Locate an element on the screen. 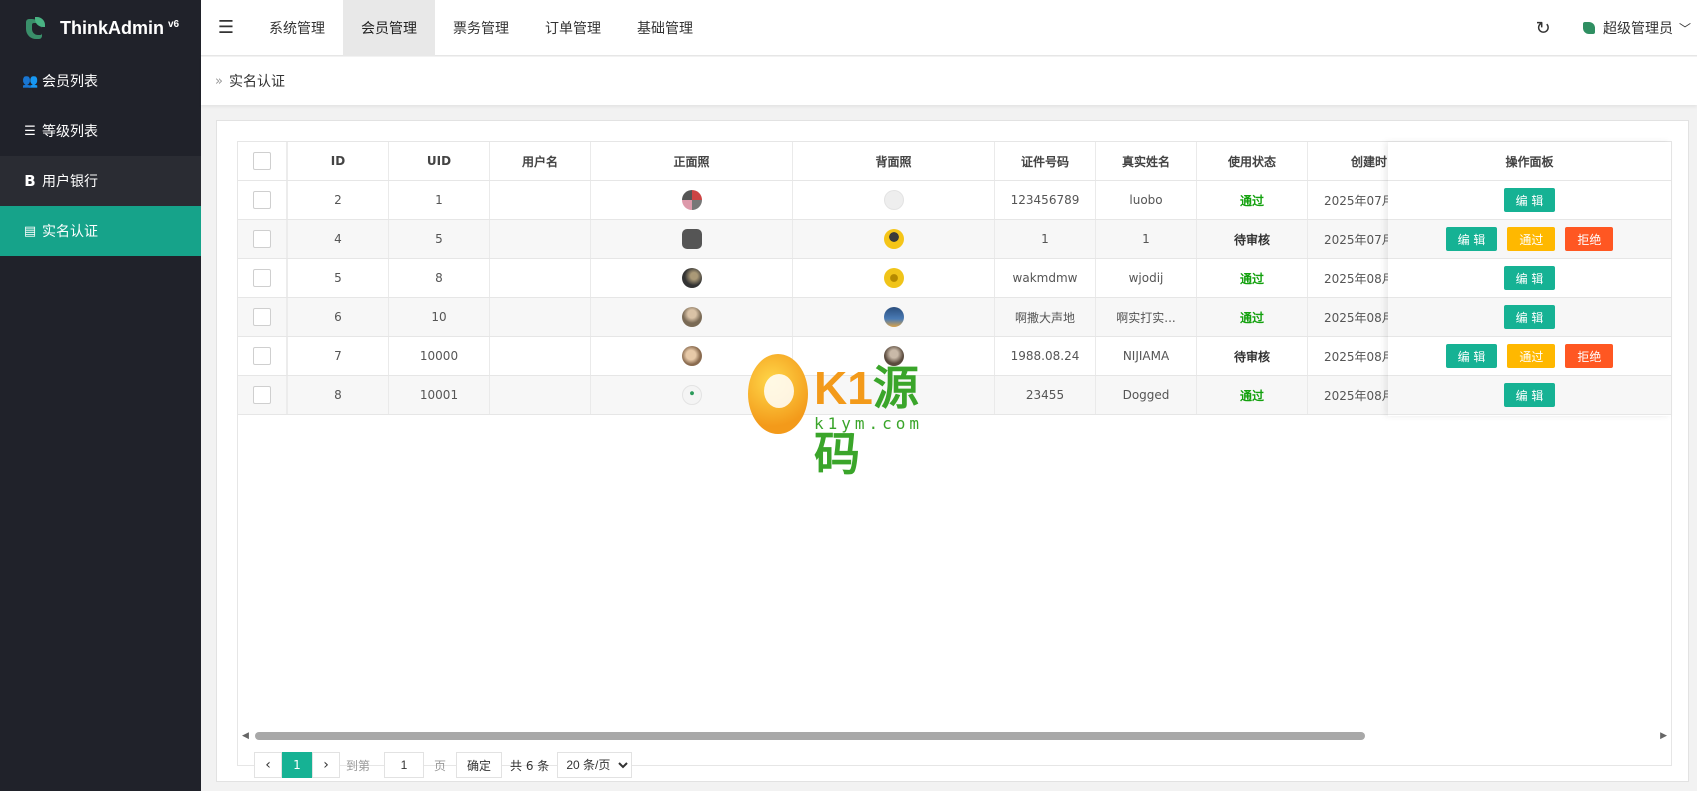 The image size is (1697, 791). sidebar-item-label: 等级列表 is located at coordinates (70, 132).